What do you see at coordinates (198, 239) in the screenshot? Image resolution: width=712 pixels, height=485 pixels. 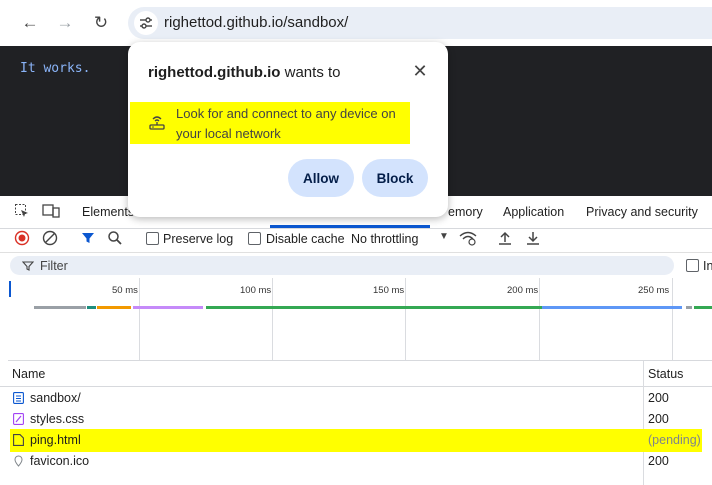 I see `preserve-log-label: Preserve log` at bounding box center [198, 239].